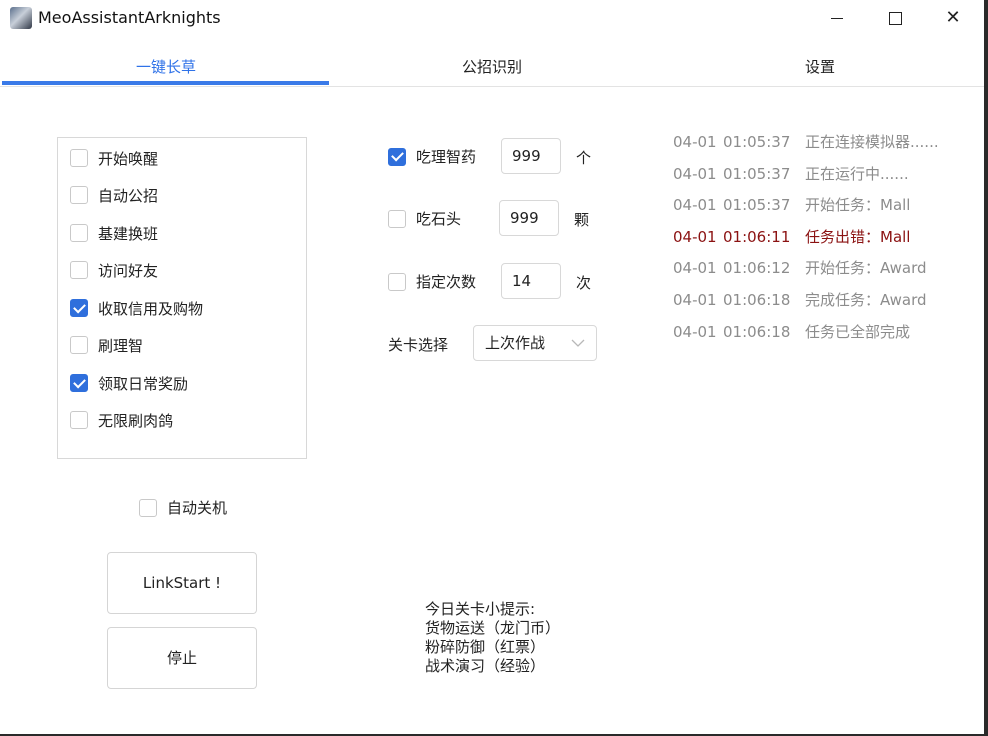 This screenshot has height=736, width=988. I want to click on task-item-visit: 访问好友, so click(114, 270).